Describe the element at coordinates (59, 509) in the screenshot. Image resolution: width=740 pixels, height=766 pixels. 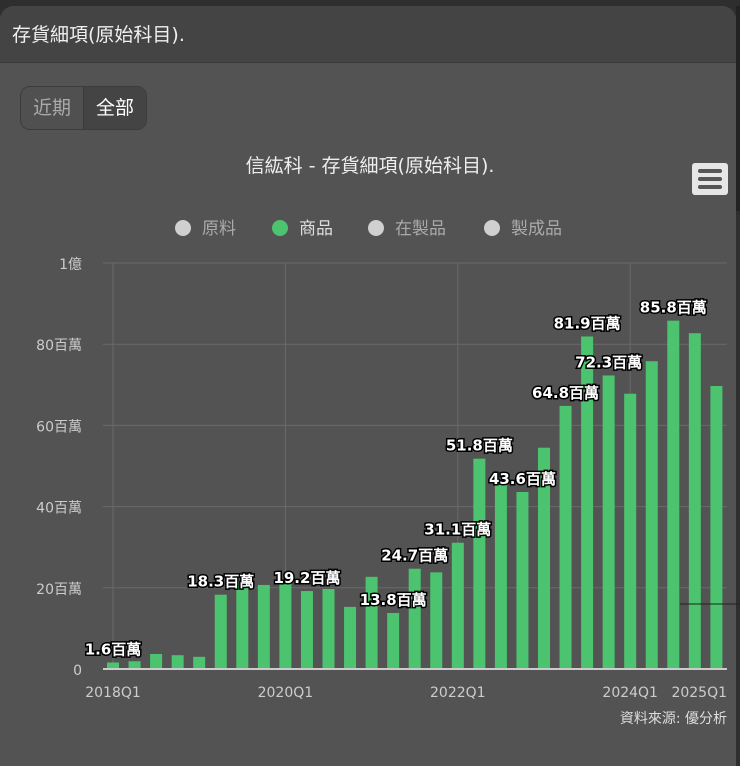
I see `y-tick-label: 40百萬` at that location.